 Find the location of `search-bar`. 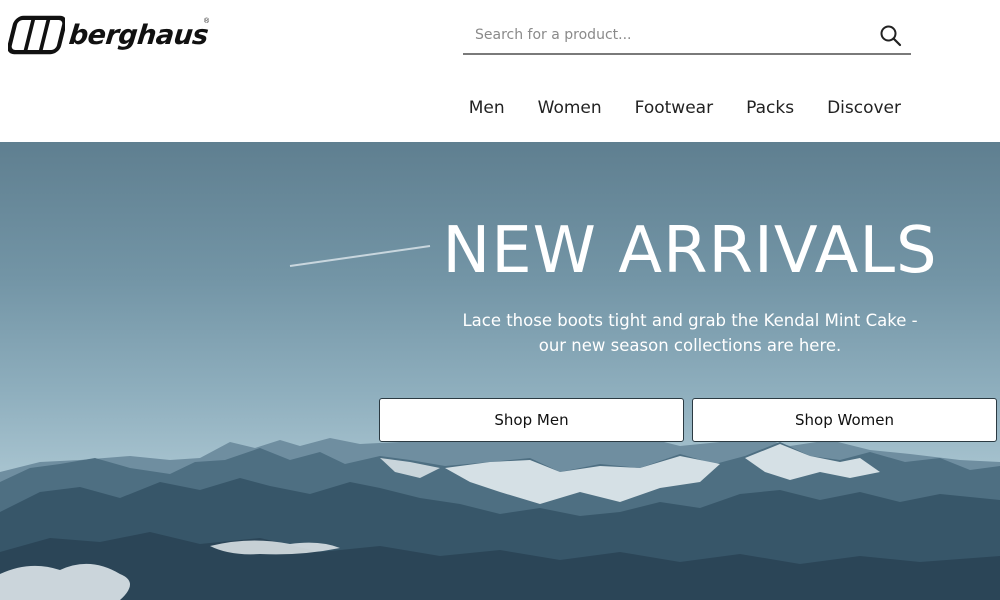

search-bar is located at coordinates (687, 36).